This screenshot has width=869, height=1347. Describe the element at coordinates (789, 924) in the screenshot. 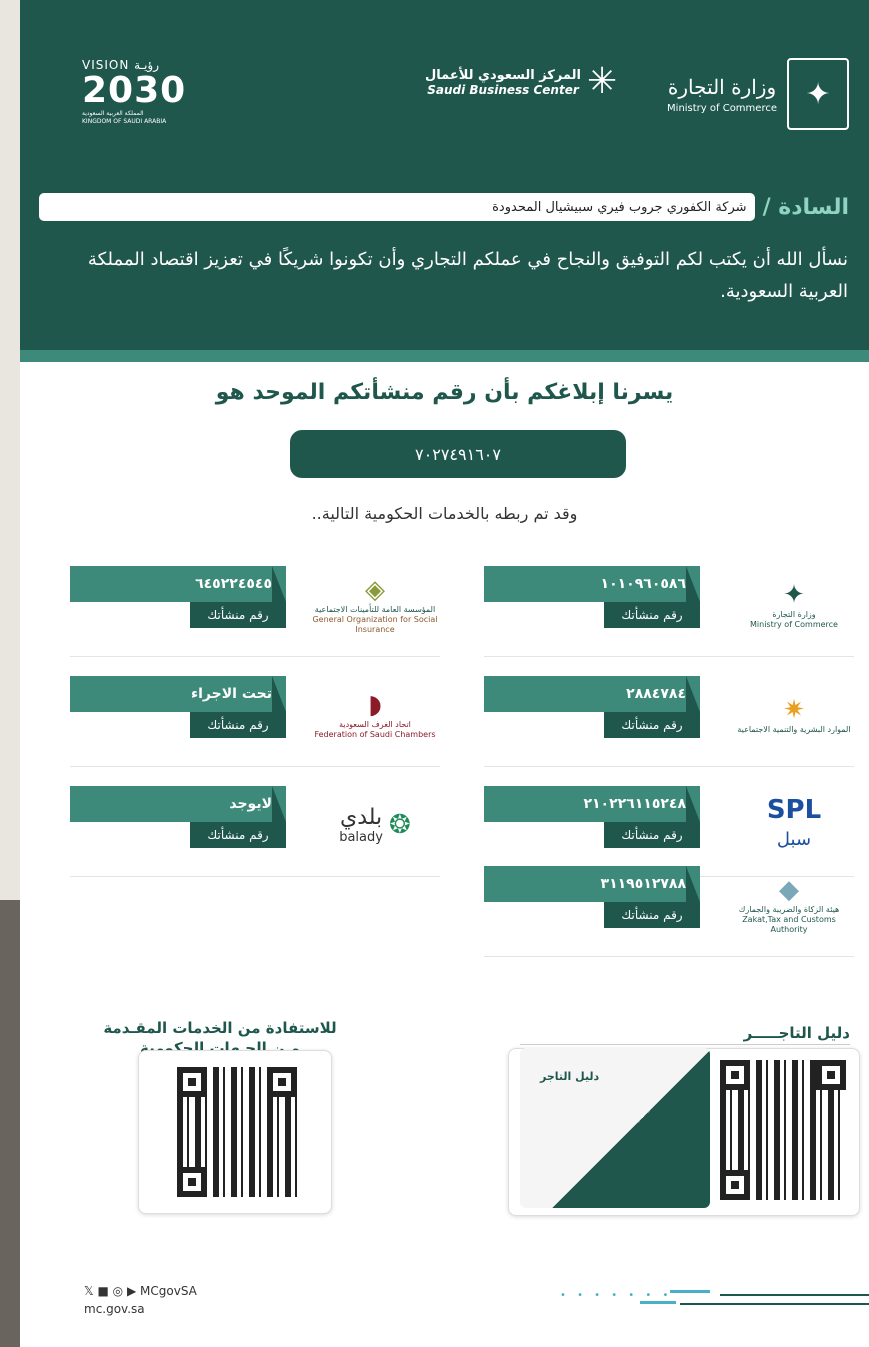

I see `service-name-en: Zakat,Tax and Customs Authority` at that location.